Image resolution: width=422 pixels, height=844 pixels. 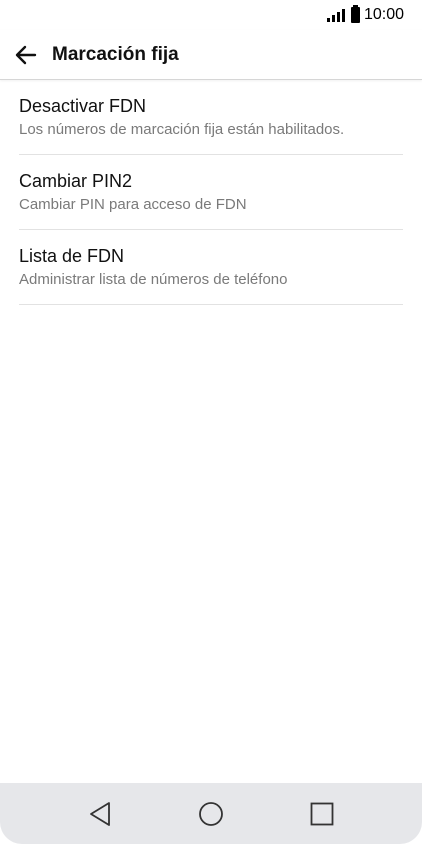 What do you see at coordinates (72, 256) in the screenshot?
I see `list-item-title: Lista de FDN` at bounding box center [72, 256].